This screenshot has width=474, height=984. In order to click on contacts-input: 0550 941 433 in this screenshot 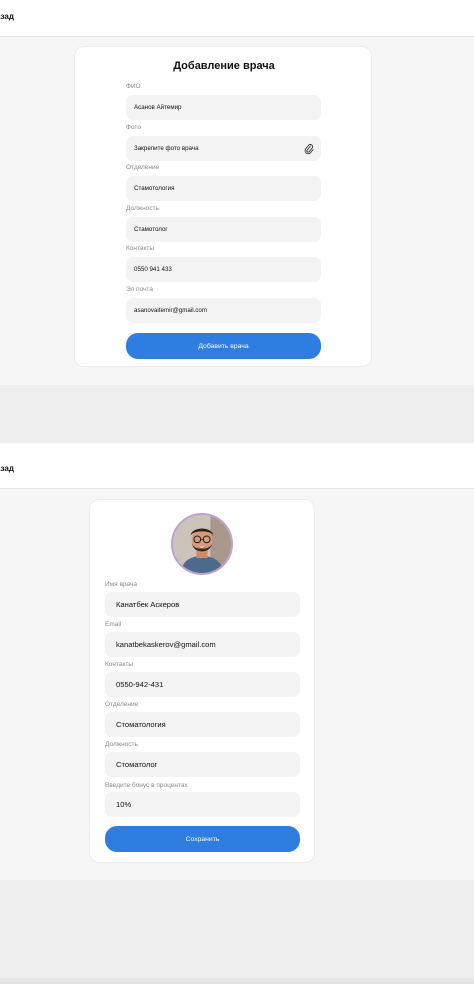, I will do `click(223, 269)`.